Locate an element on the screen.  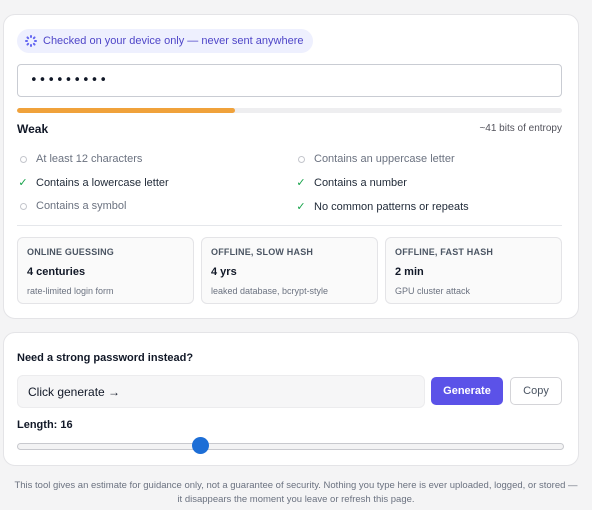
generate-button: Generate is located at coordinates (467, 391).